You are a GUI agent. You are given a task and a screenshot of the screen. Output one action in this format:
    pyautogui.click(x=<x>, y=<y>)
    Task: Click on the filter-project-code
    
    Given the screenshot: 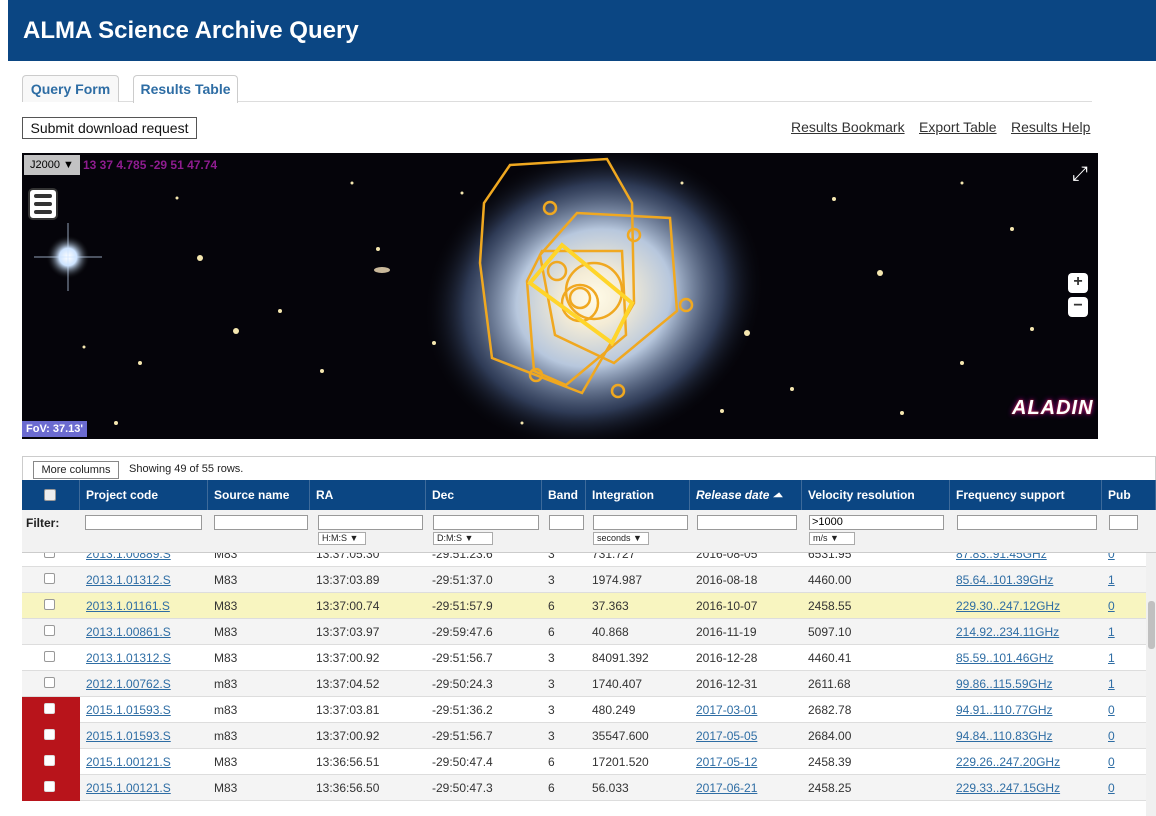 What is the action you would take?
    pyautogui.click(x=143, y=522)
    